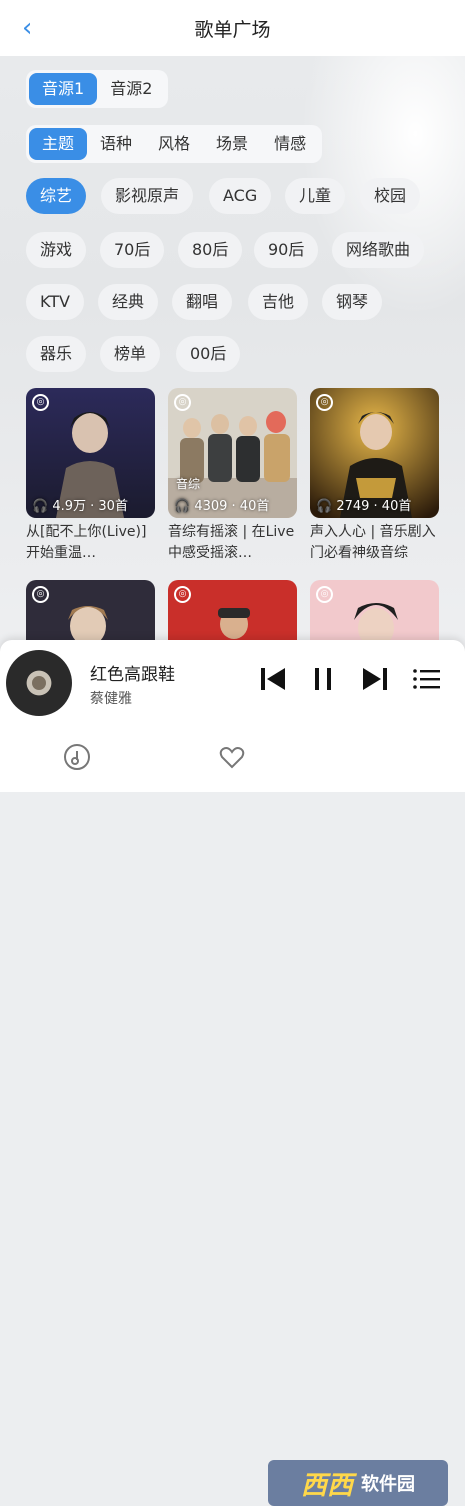  I want to click on tag-chip: 90后, so click(286, 250).